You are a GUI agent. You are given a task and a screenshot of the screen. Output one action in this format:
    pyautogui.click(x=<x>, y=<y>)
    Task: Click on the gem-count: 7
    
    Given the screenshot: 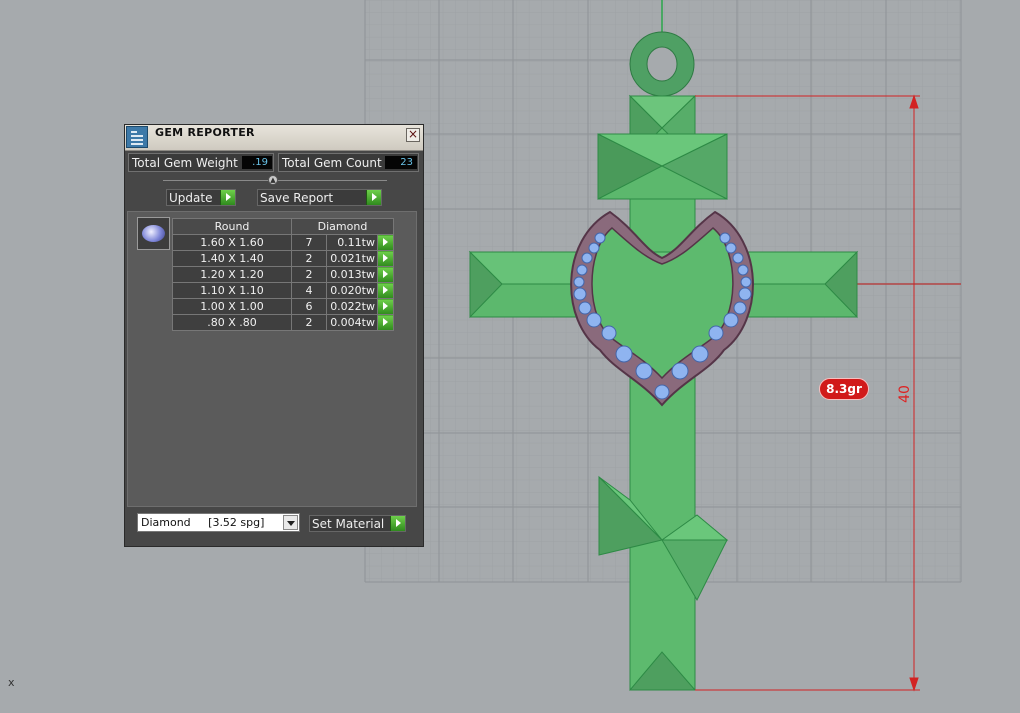 What is the action you would take?
    pyautogui.click(x=309, y=242)
    